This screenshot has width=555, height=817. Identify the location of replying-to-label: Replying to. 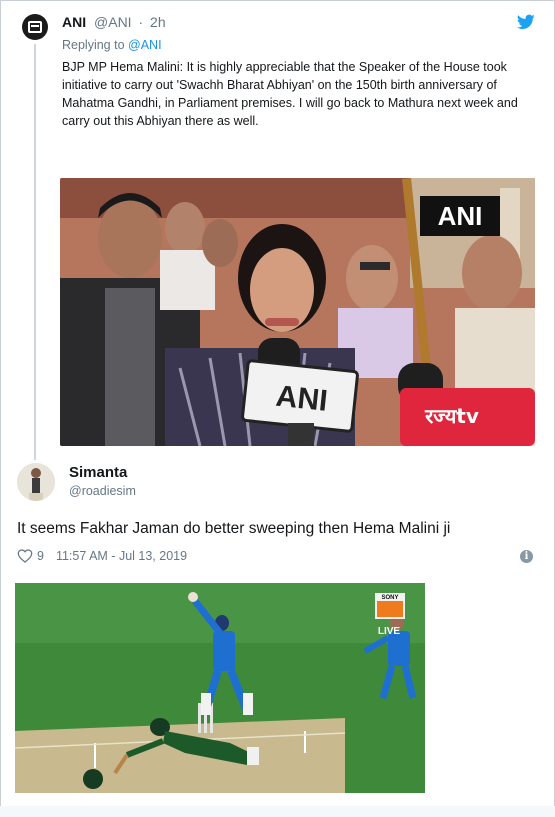
(93, 45).